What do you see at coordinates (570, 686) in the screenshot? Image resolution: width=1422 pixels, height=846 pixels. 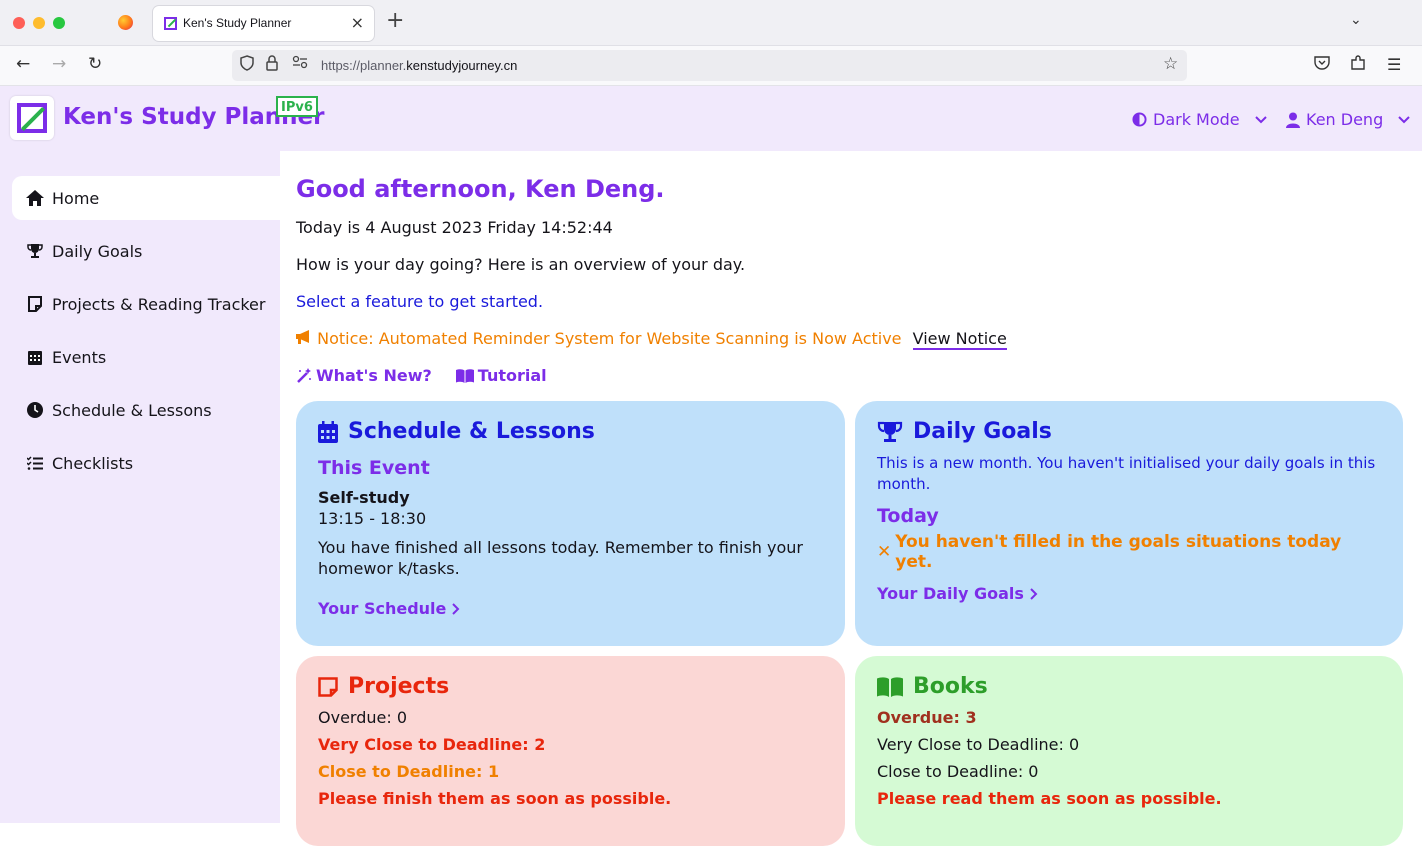 I see `projects-card-title: Projects` at bounding box center [570, 686].